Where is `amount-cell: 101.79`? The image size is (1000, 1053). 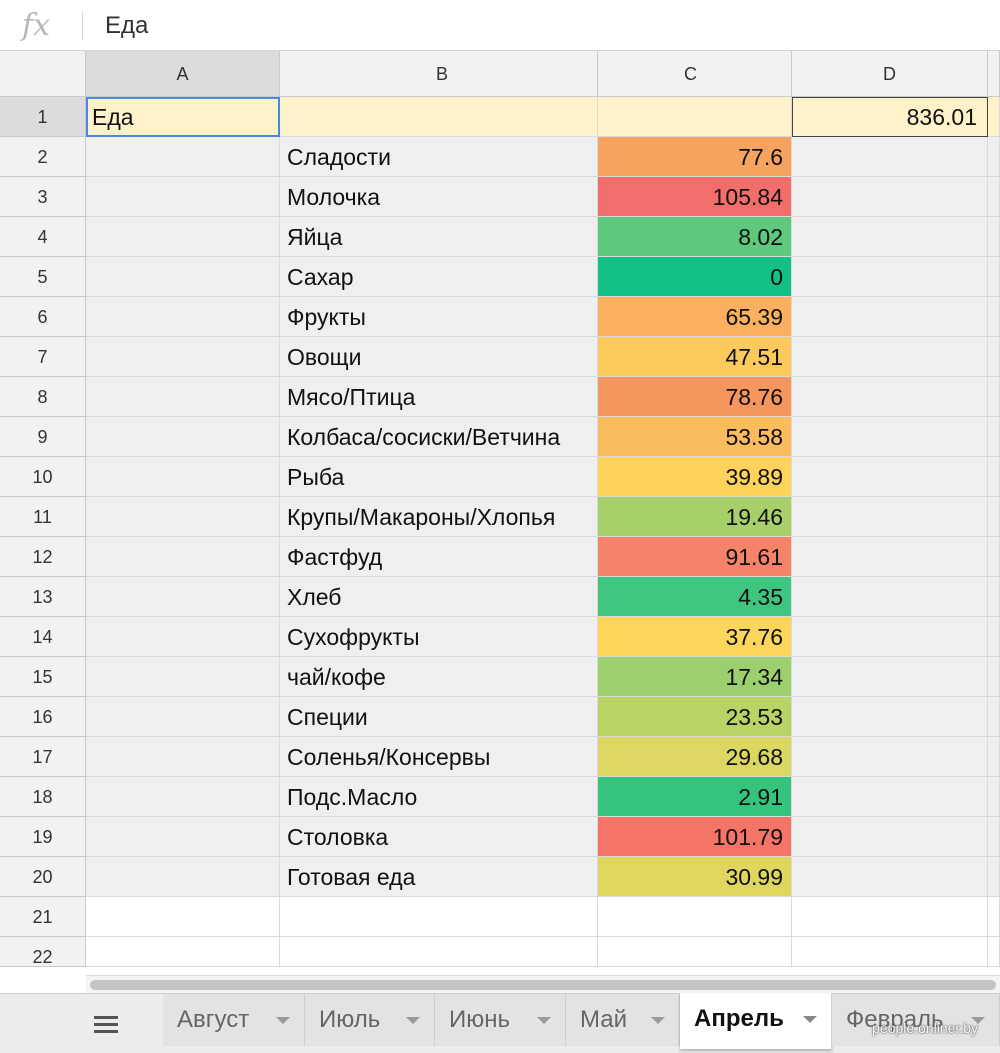 amount-cell: 101.79 is located at coordinates (695, 837).